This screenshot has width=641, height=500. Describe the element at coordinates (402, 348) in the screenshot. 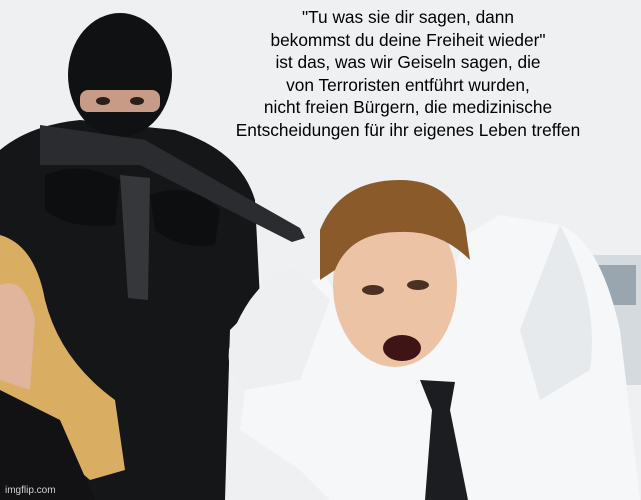

I see `open-mouth` at that location.